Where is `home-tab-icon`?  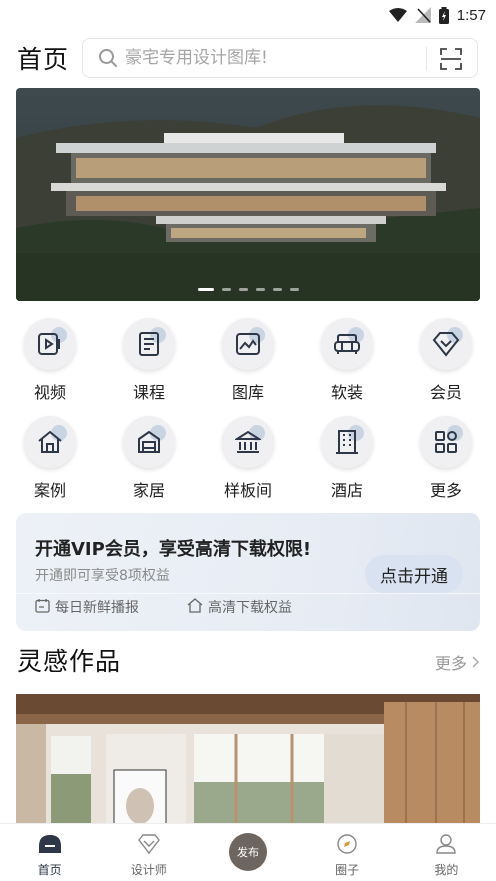 home-tab-icon is located at coordinates (49, 846).